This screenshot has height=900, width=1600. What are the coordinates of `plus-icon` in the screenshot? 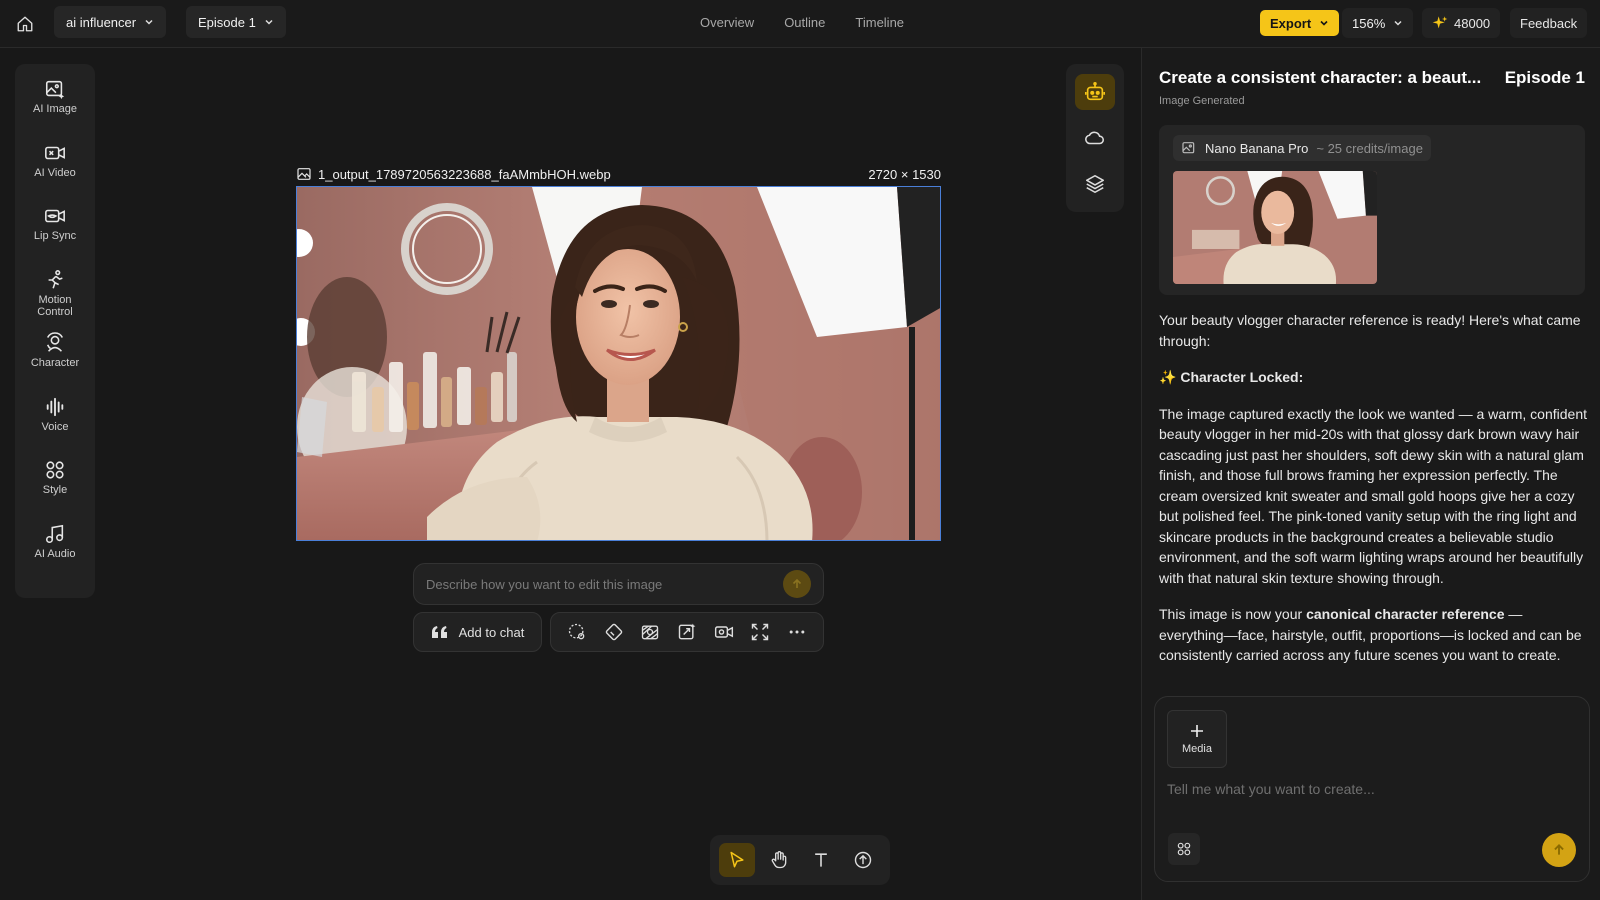 It's located at (1197, 731).